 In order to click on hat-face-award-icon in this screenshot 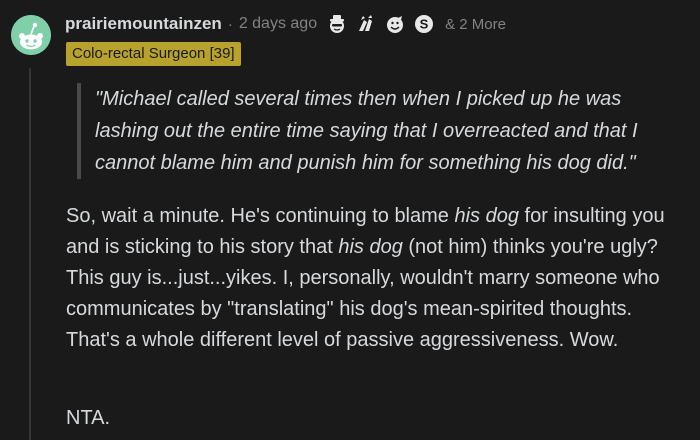, I will do `click(337, 24)`.